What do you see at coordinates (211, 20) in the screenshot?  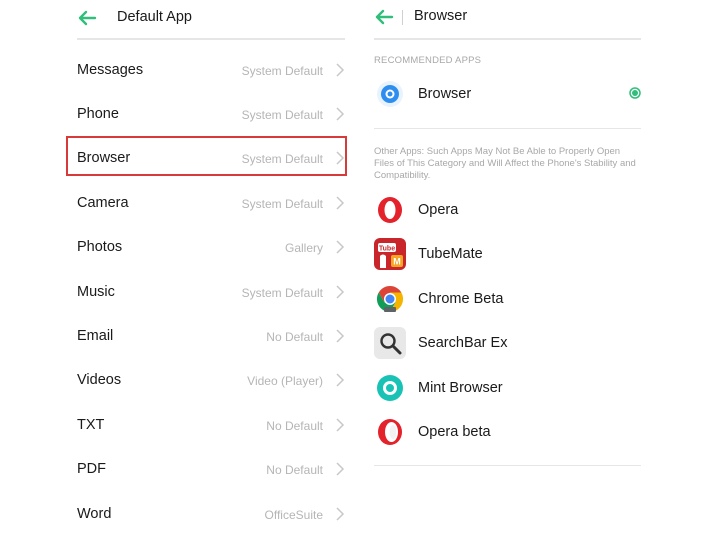 I see `default-app-header: Default App` at bounding box center [211, 20].